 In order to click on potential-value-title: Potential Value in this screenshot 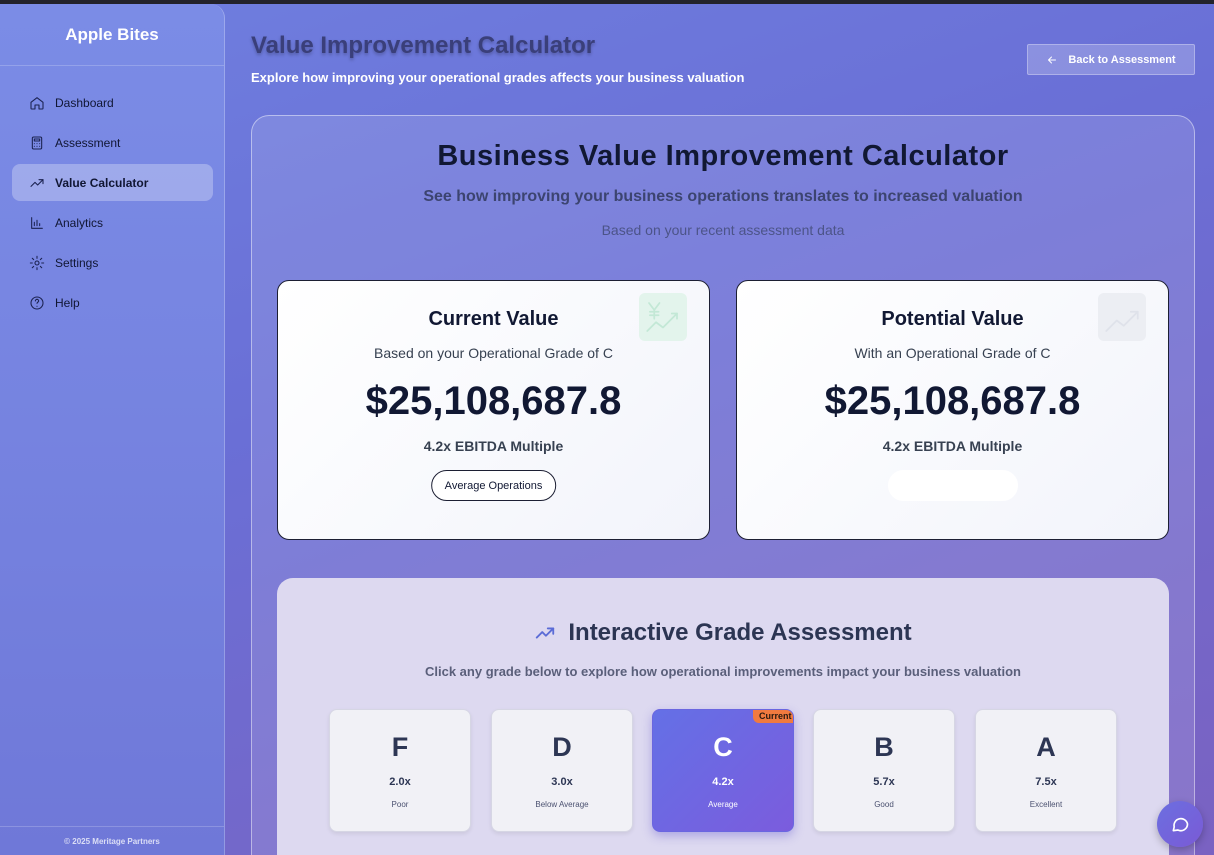, I will do `click(952, 319)`.